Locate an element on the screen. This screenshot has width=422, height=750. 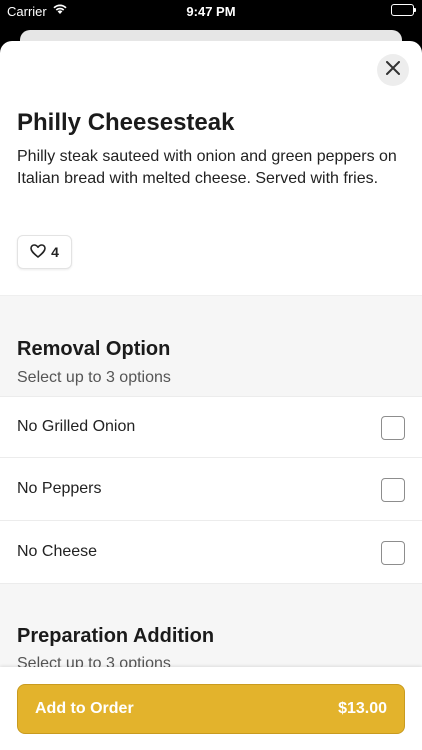
add-to-order-button: Add to Order $13.00 is located at coordinates (211, 709).